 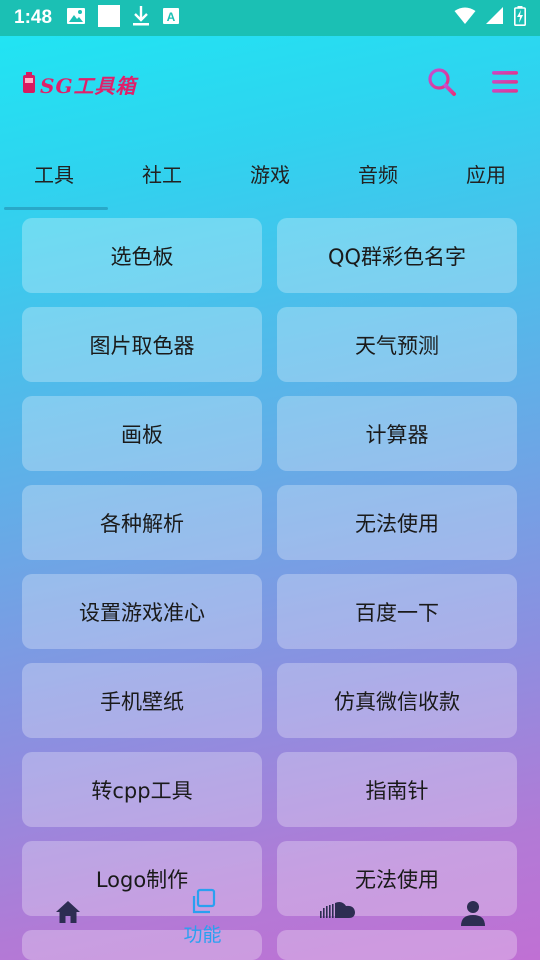 I want to click on app-logo: SG工具箱, so click(x=79, y=84).